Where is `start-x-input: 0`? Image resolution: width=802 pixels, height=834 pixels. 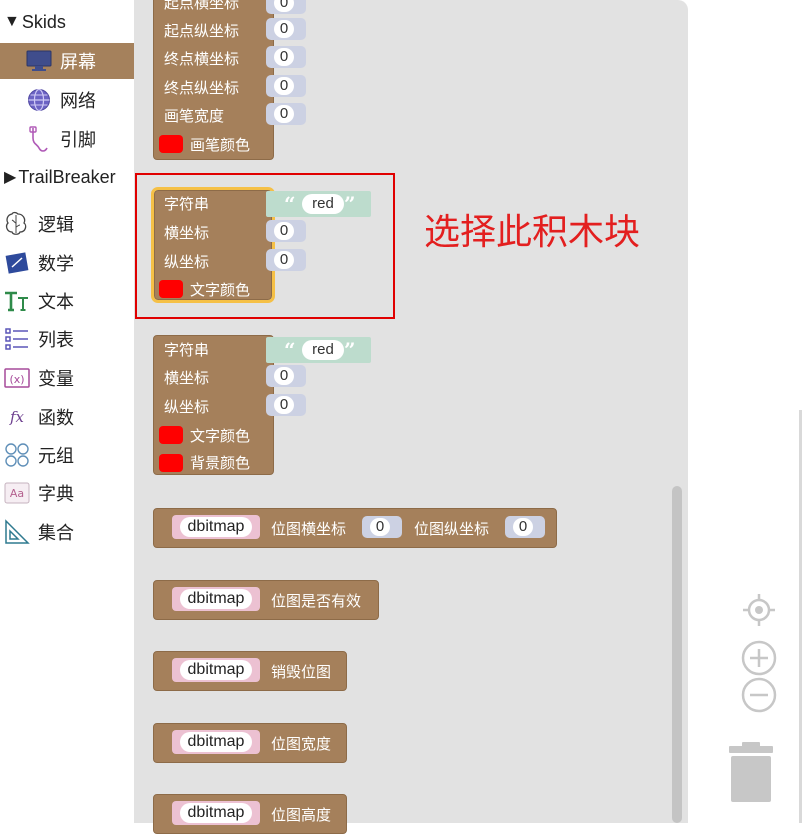 start-x-input: 0 is located at coordinates (286, 7).